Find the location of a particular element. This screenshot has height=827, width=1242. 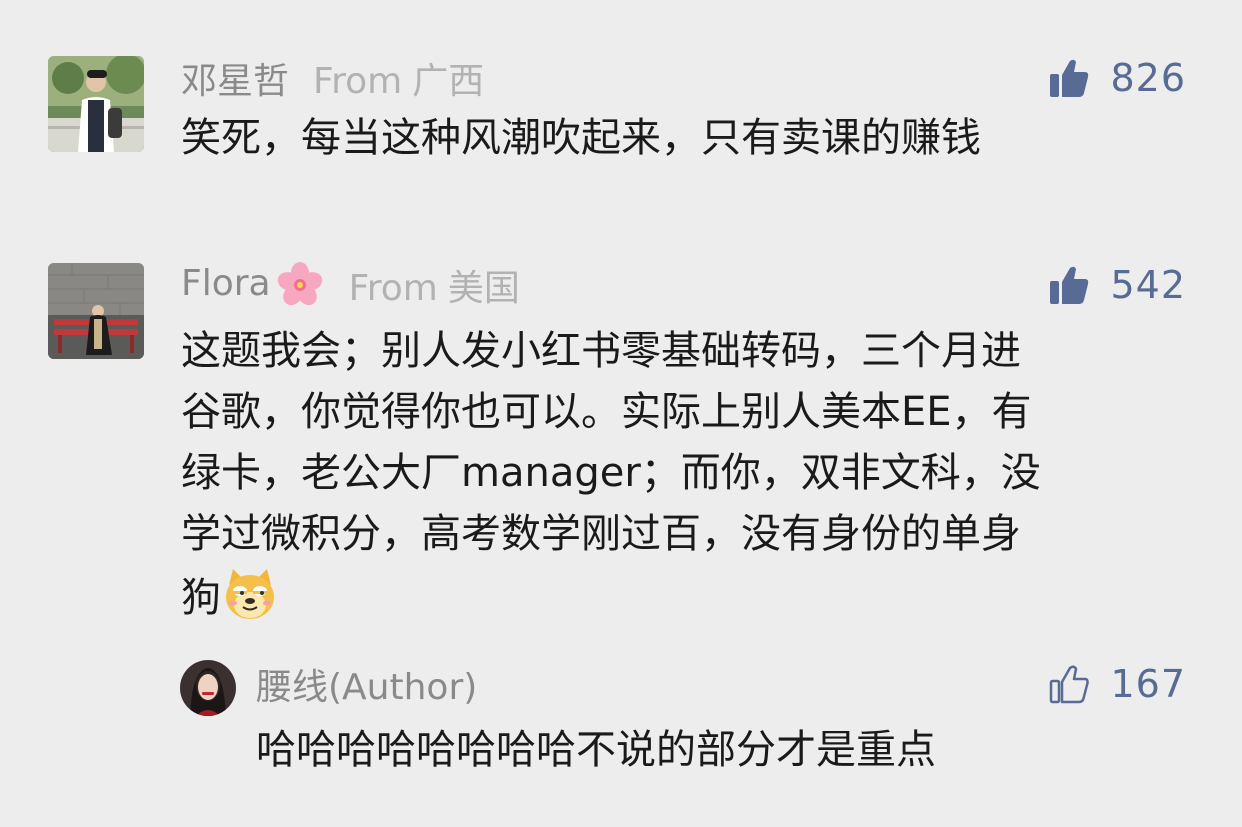

like-button: 167 is located at coordinates (1117, 684).